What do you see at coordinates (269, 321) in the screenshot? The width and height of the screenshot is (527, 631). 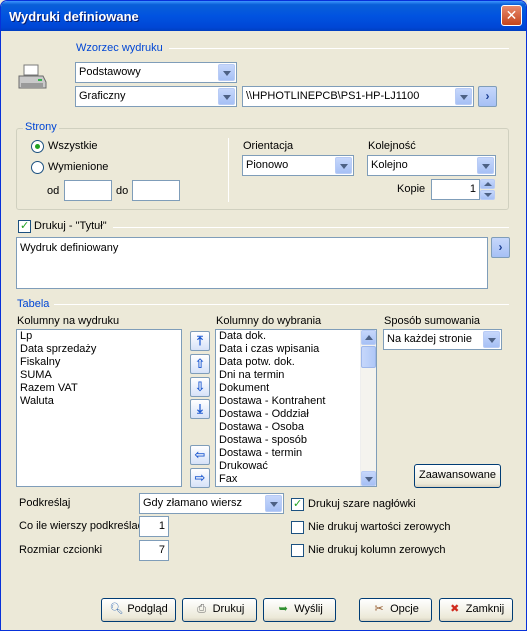 I see `available-columns-header: Kolumny do wybrania` at bounding box center [269, 321].